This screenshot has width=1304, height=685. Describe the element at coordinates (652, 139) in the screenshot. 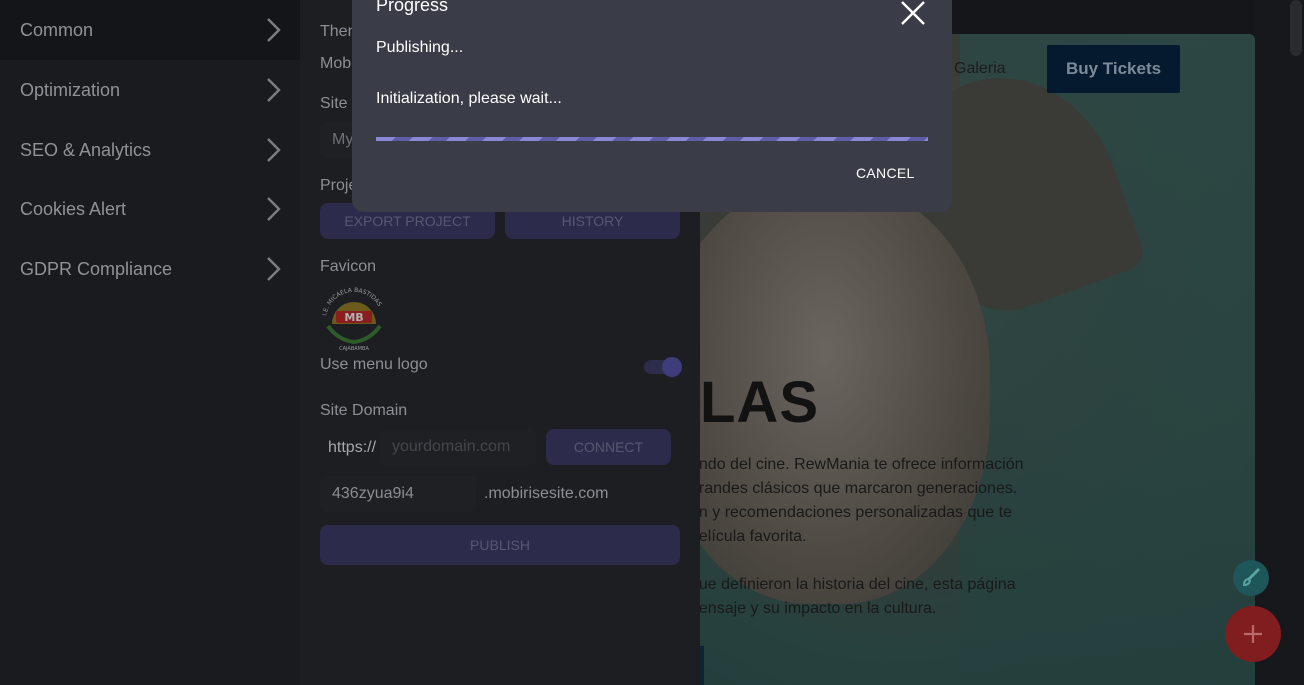

I see `progress-bar` at that location.